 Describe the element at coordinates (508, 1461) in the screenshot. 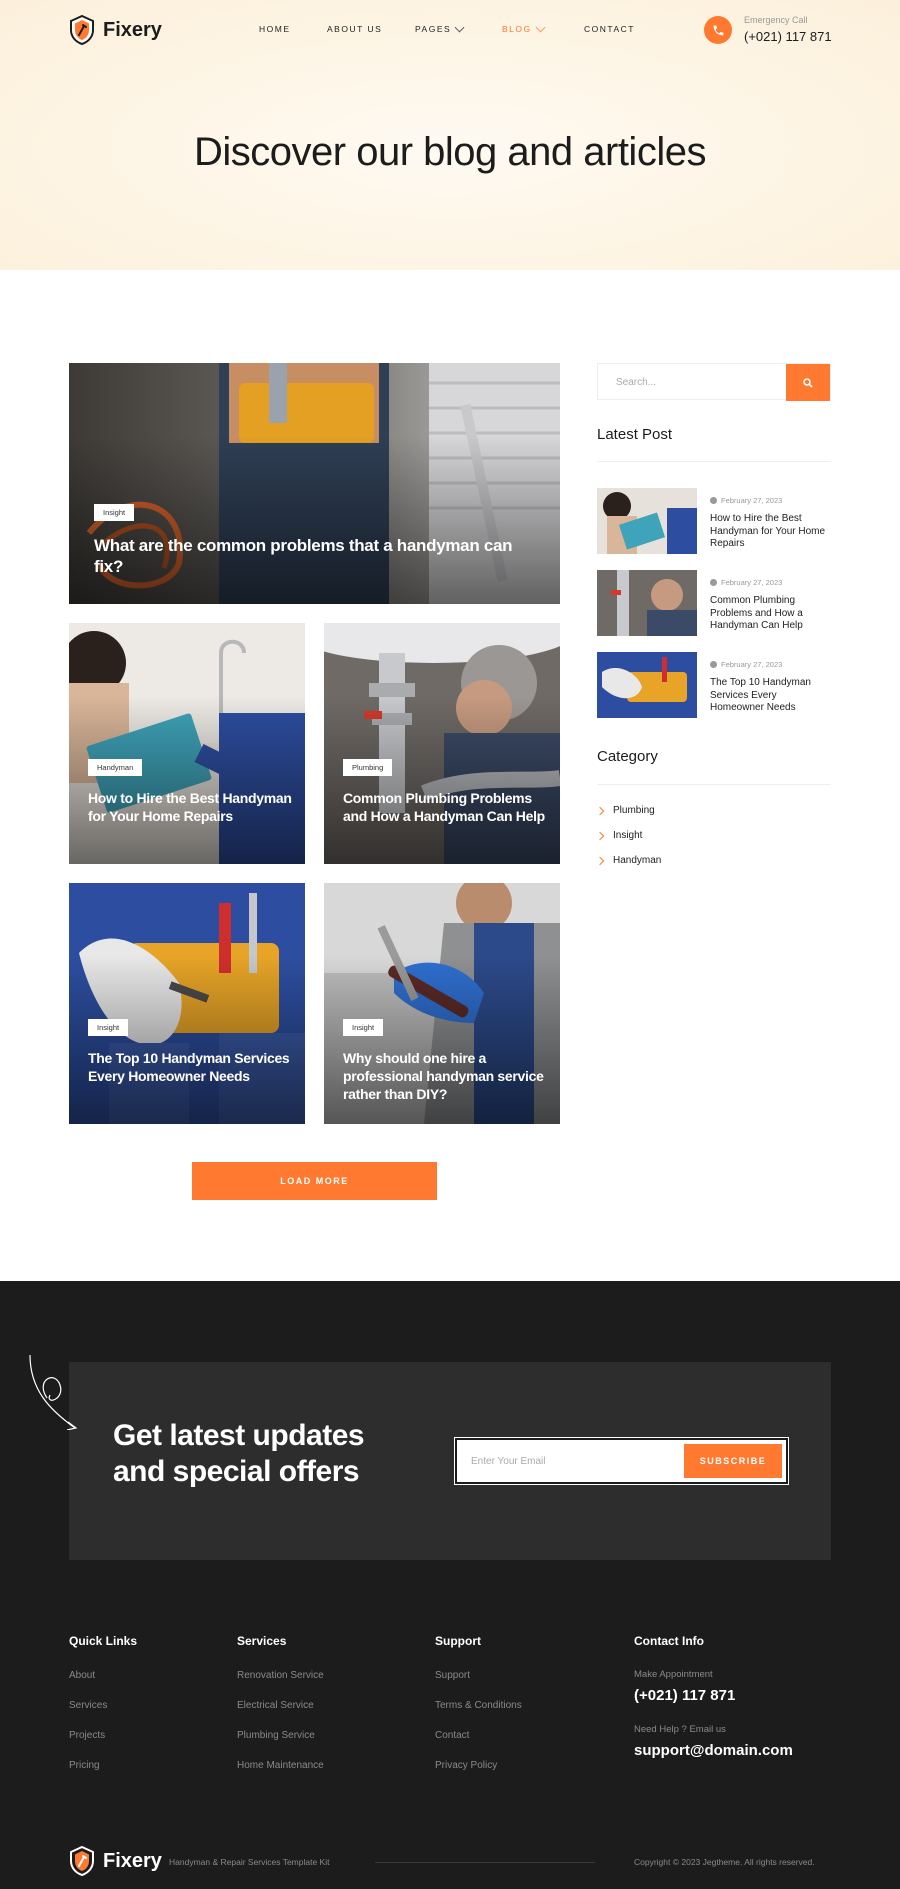

I see `email-input: Enter Your Email` at that location.